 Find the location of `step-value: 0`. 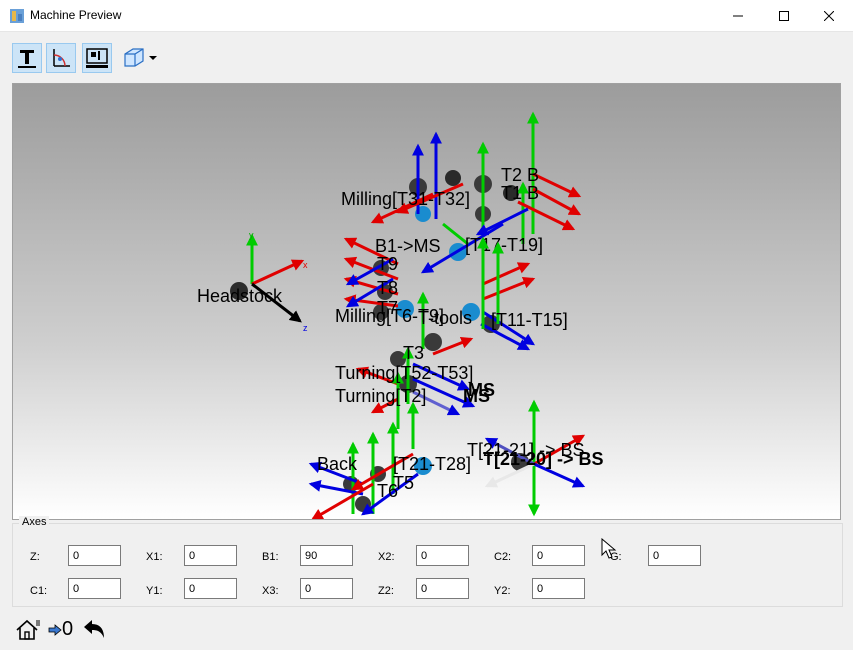

step-value: 0 is located at coordinates (68, 629).